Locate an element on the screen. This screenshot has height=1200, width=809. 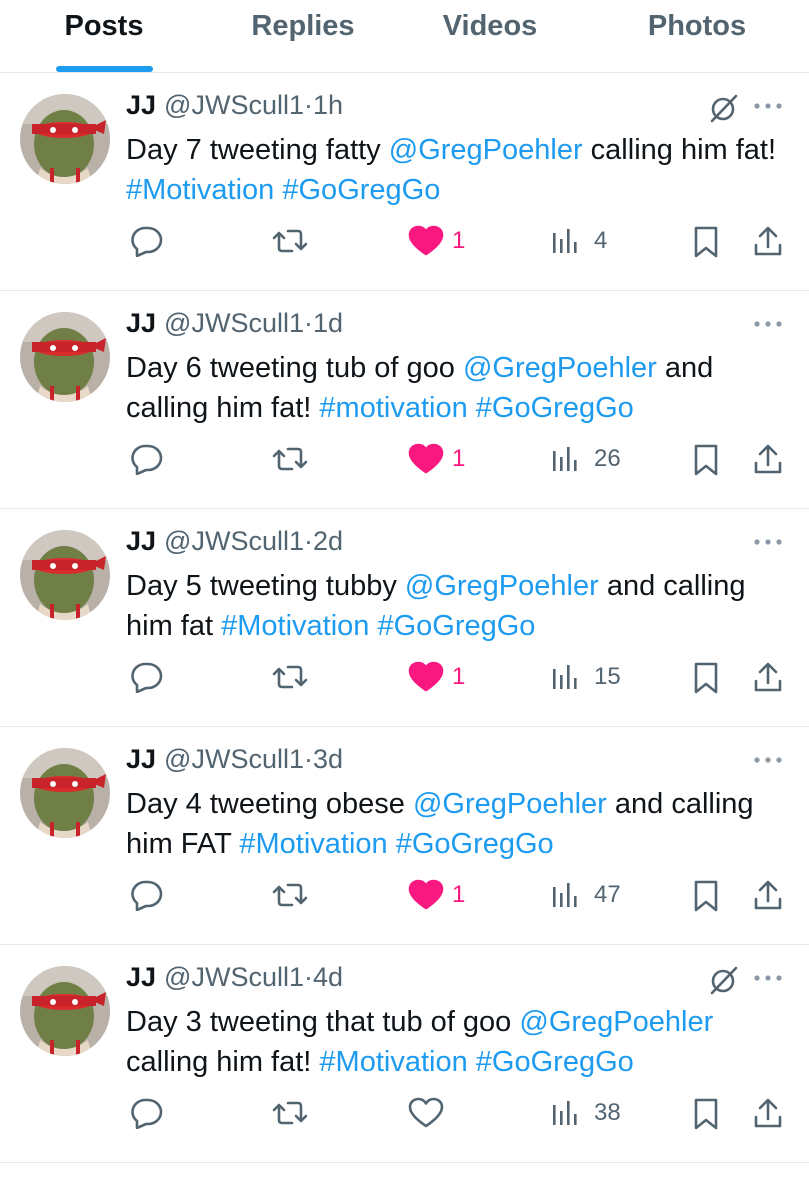
tab-videos: Videos is located at coordinates (490, 36).